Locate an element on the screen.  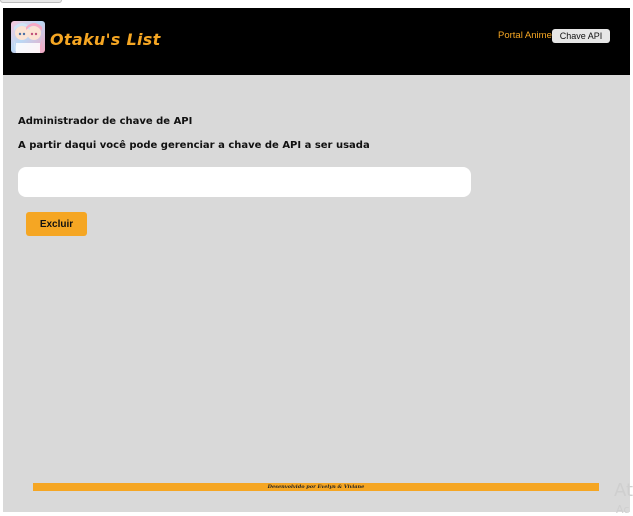
site-header: Otaku's List Portal Anime Chave API is located at coordinates (316, 41).